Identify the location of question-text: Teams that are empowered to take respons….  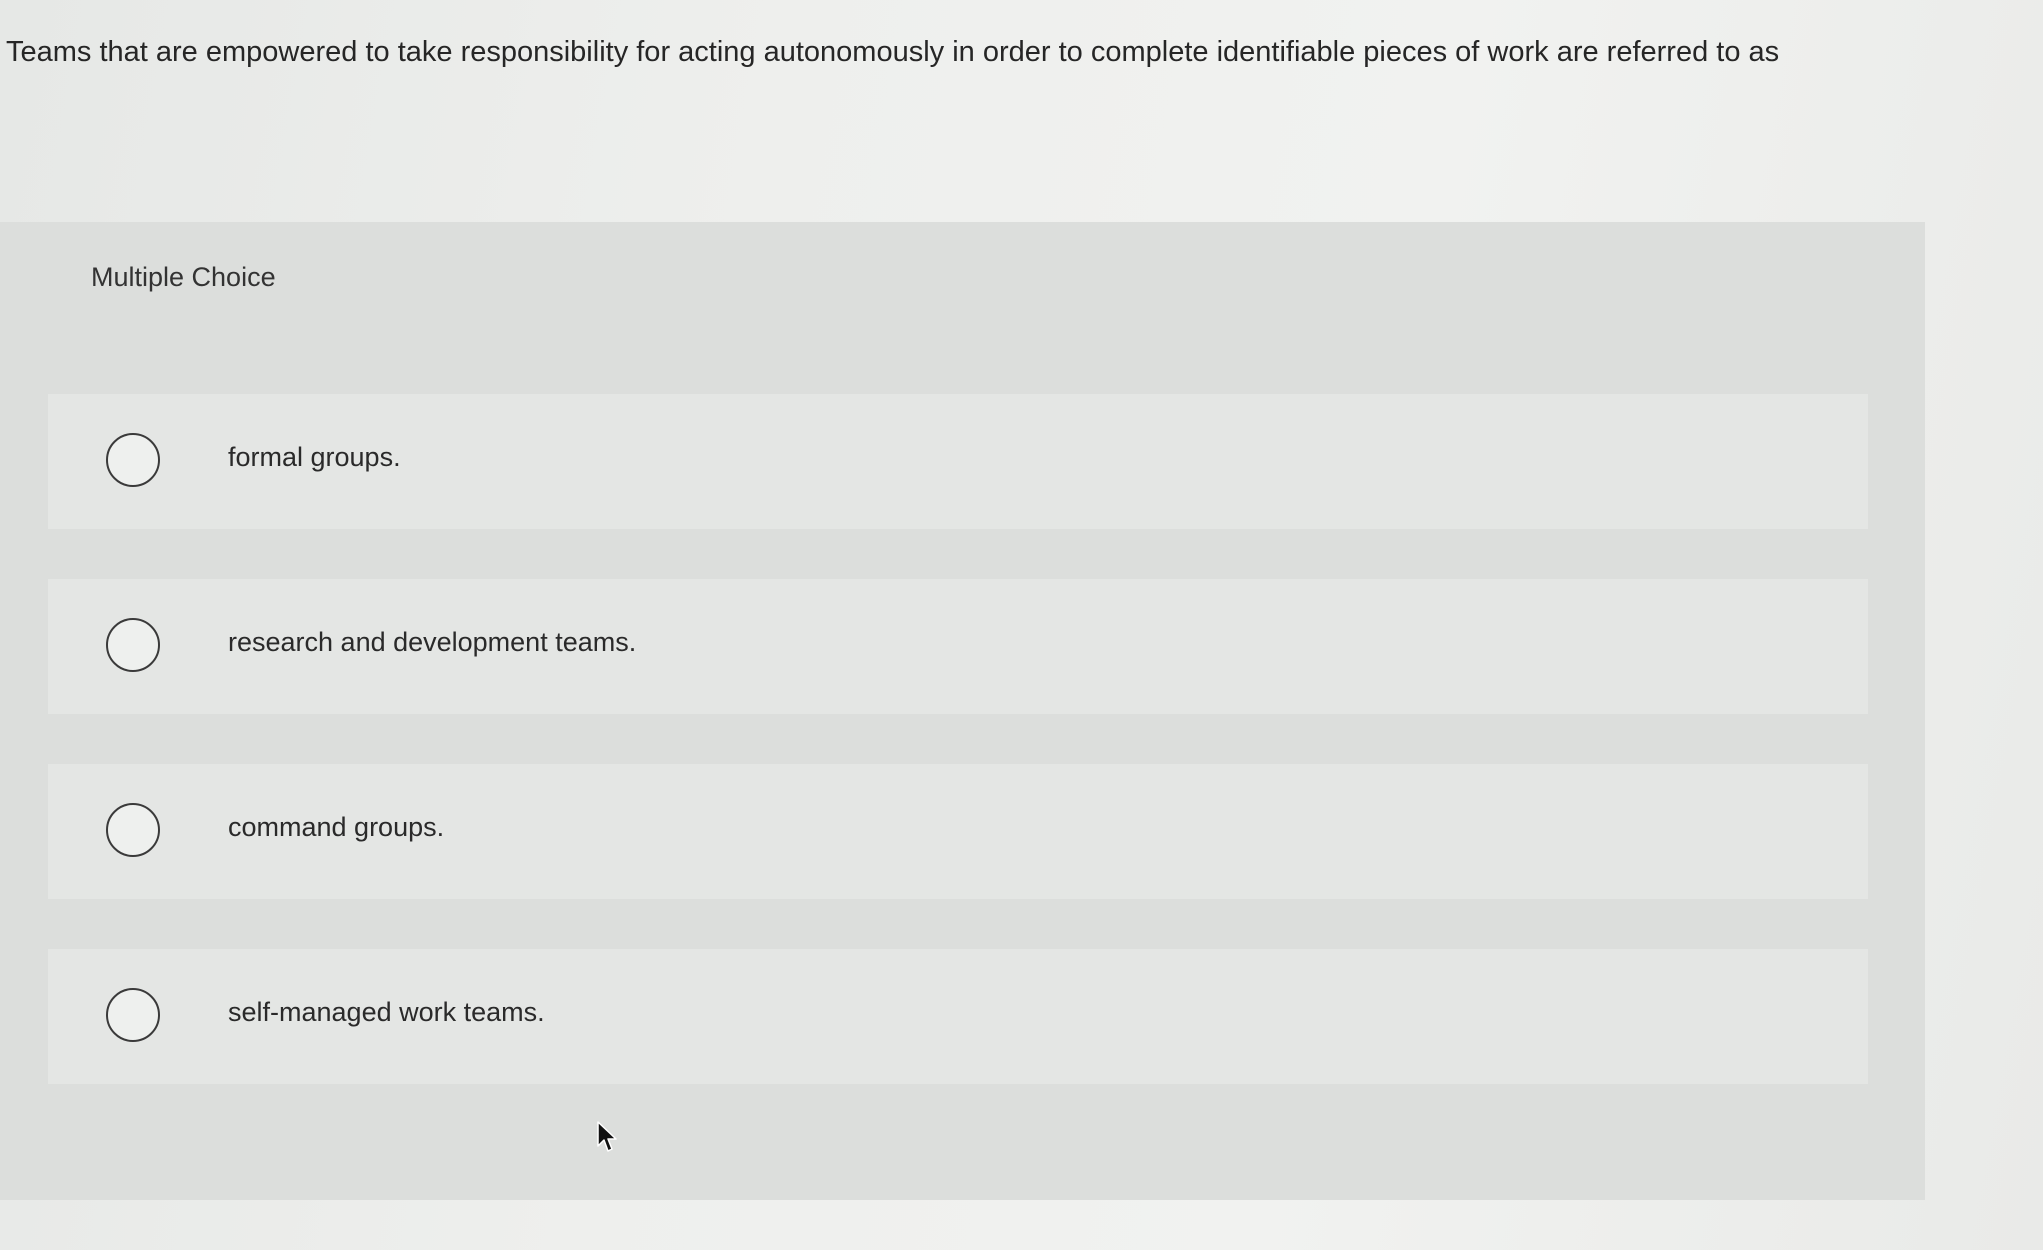
(893, 52).